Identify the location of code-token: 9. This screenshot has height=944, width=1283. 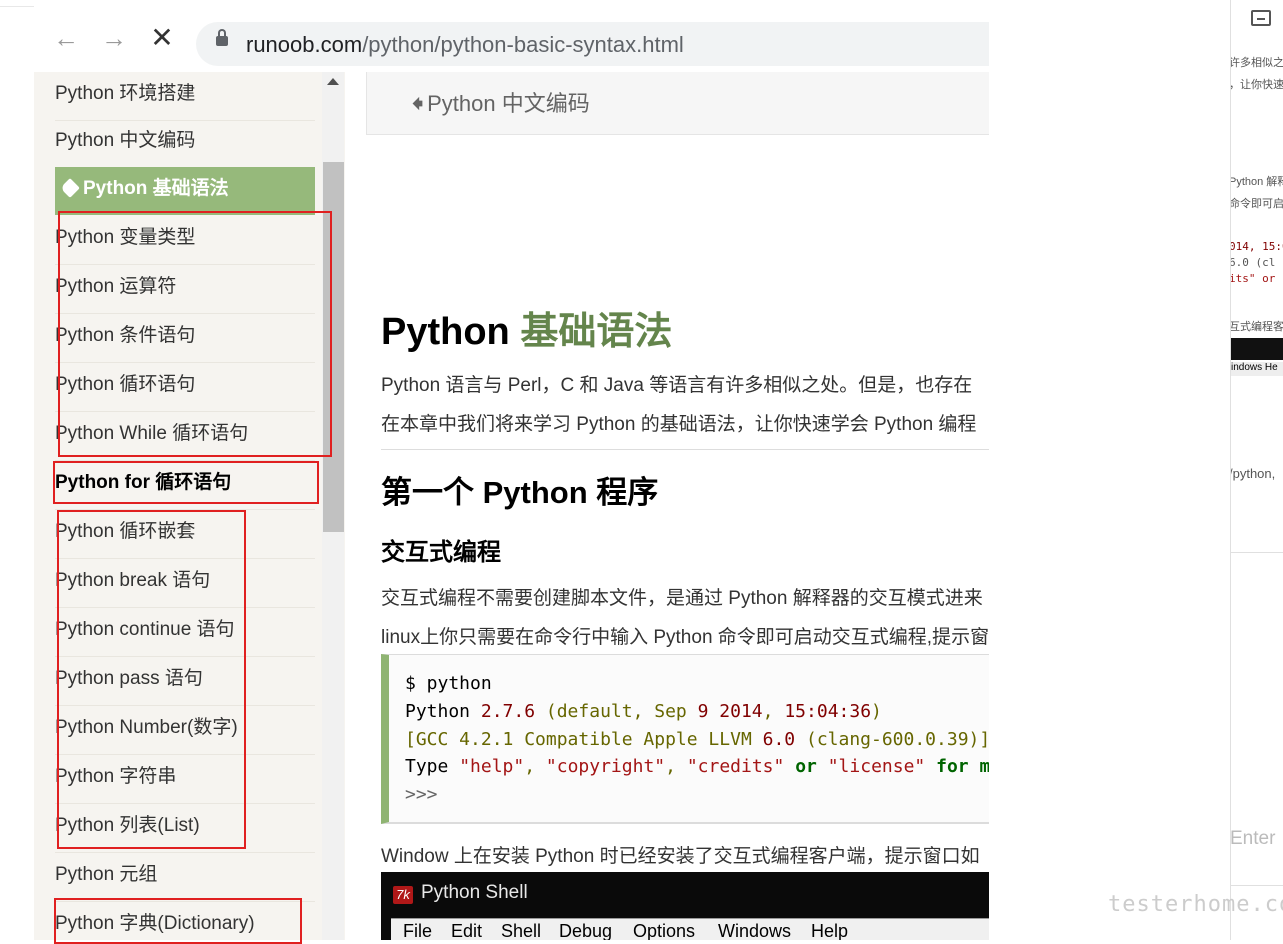
(703, 711).